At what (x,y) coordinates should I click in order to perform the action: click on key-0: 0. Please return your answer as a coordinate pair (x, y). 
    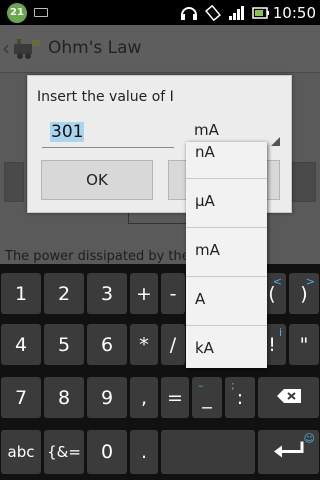
    Looking at the image, I should click on (107, 452).